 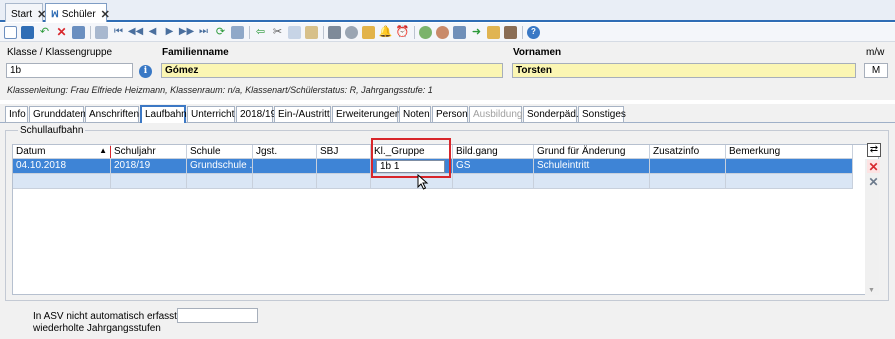 I want to click on cell-datum, so click(x=62, y=181).